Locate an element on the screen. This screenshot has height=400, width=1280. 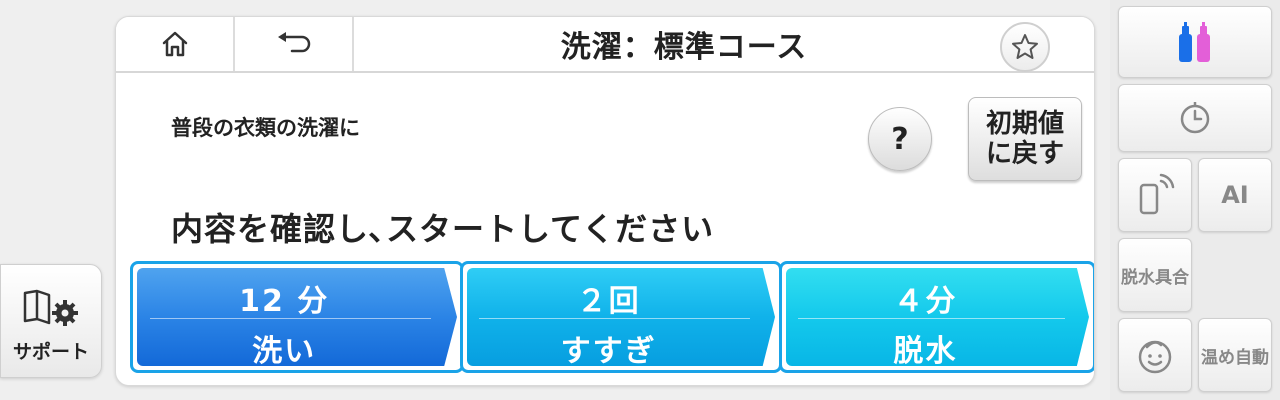
step-spin-label: 脱水 is located at coordinates (925, 351).